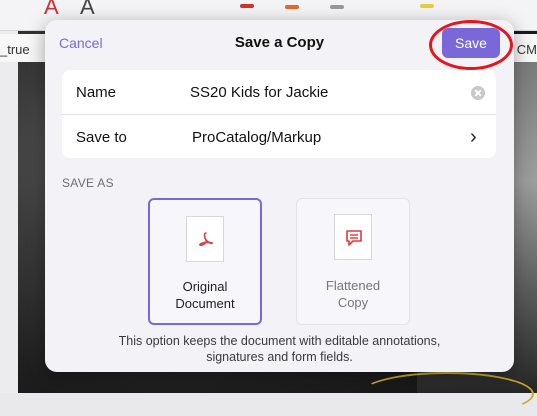 The image size is (537, 416). What do you see at coordinates (447, 394) in the screenshot?
I see `background-yellow-annotation` at bounding box center [447, 394].